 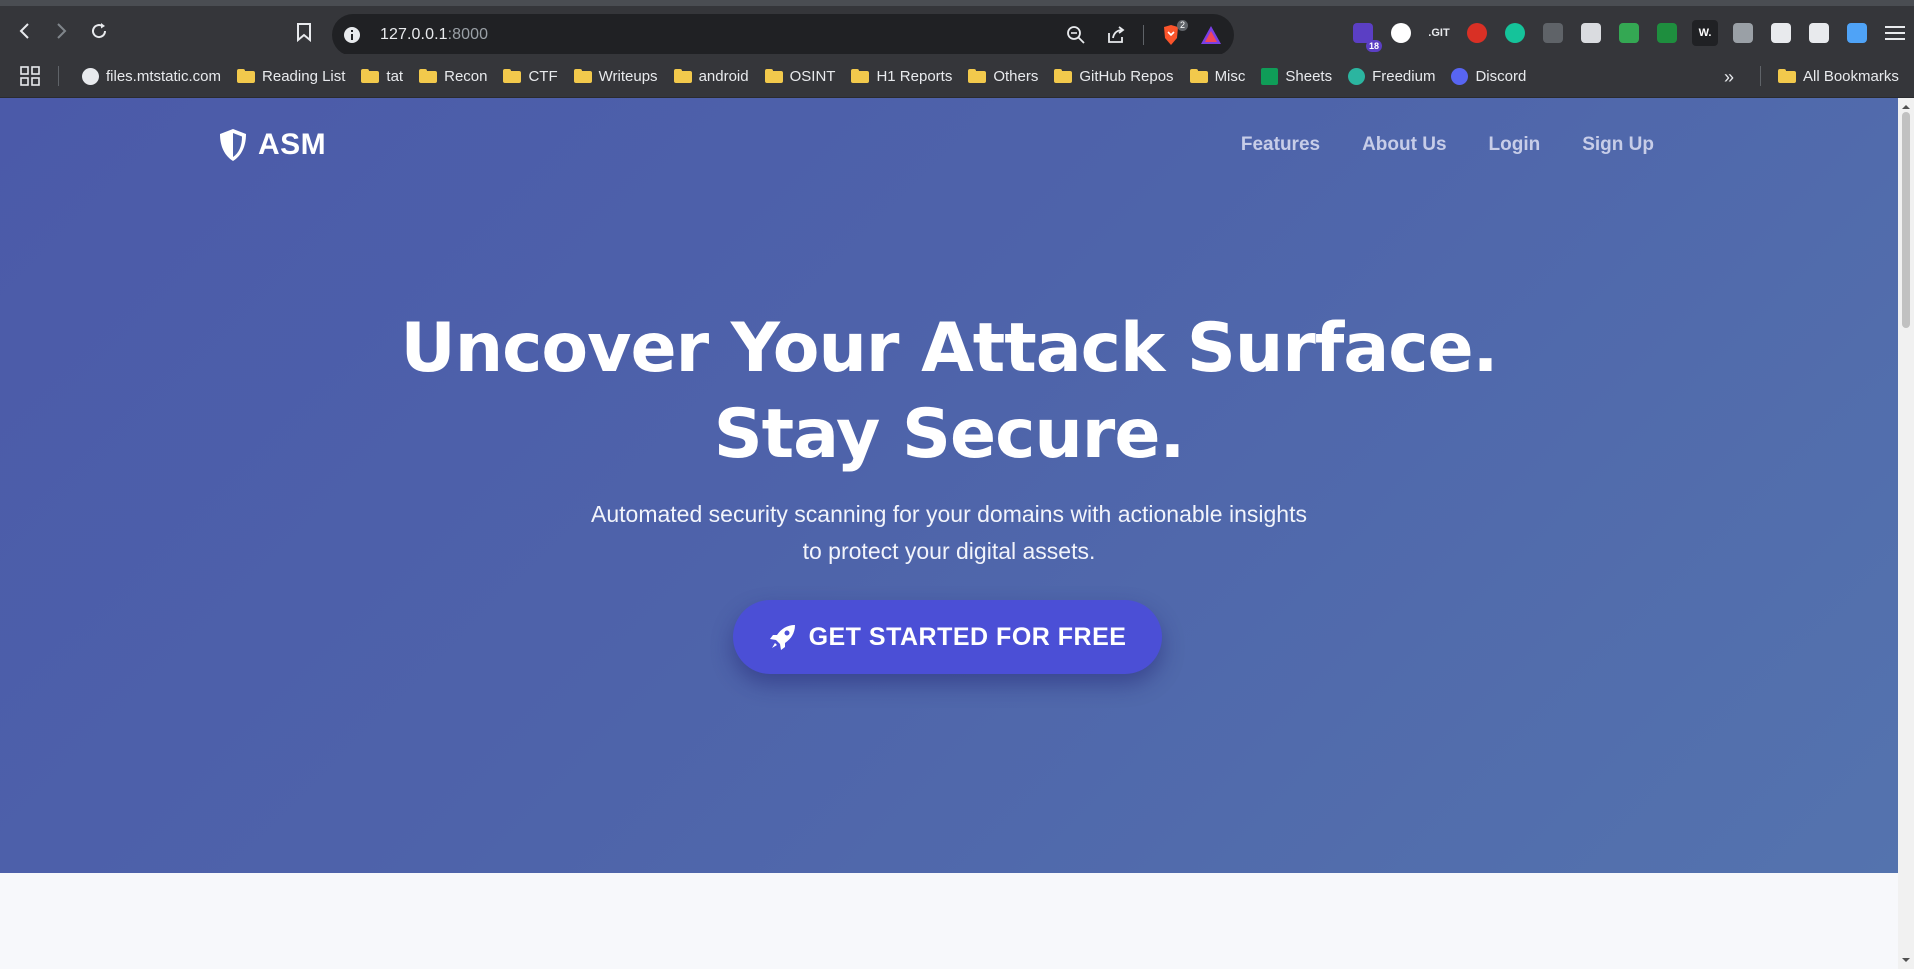 I want to click on bookmark-label: Reading List, so click(x=304, y=76).